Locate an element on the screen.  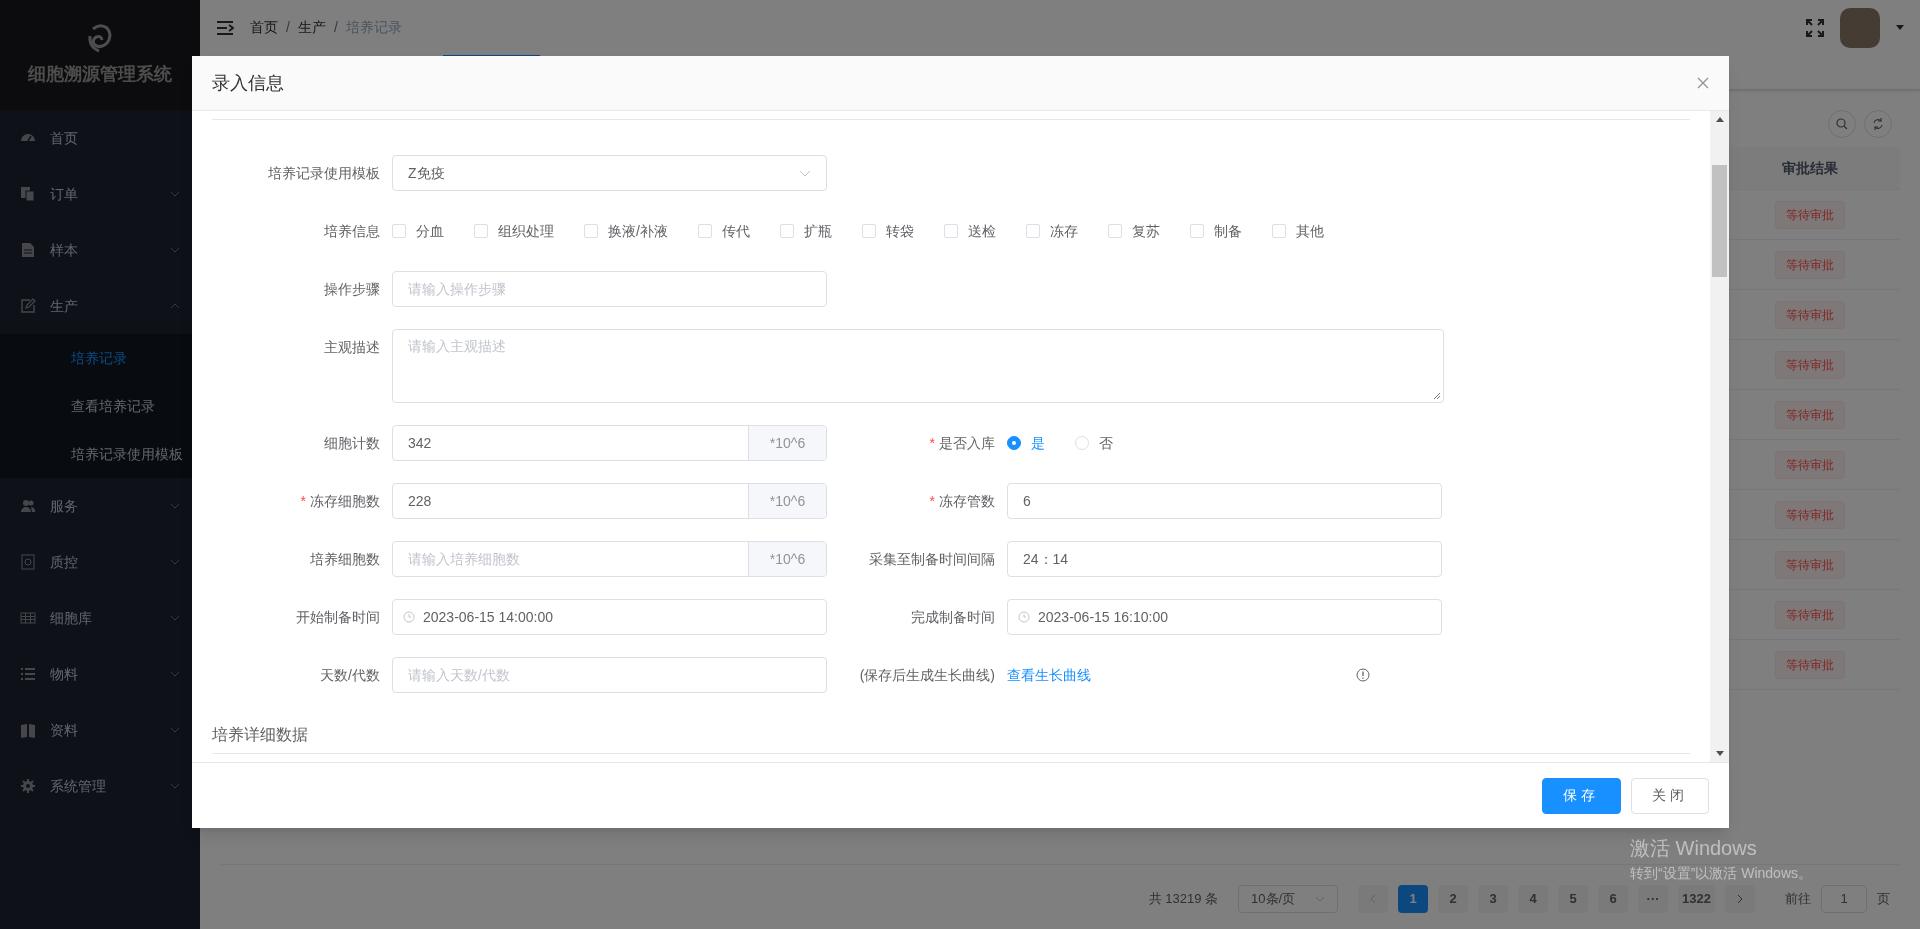
menu-icon is located at coordinates (225, 27).